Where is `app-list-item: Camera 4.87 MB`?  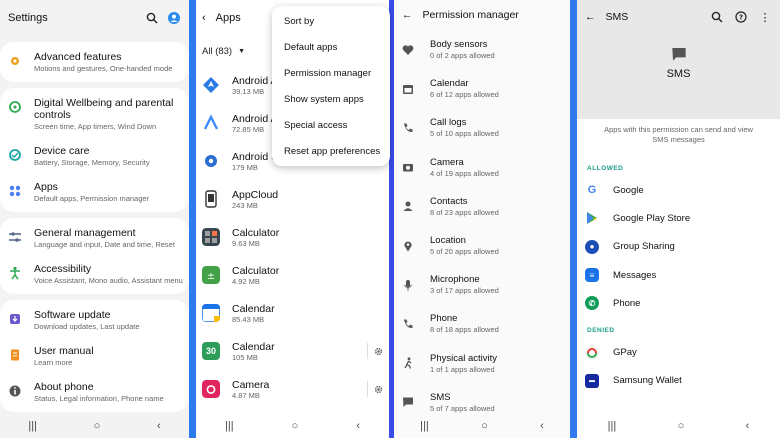
app-list-item: Camera 4.87 MB is located at coordinates (292, 389).